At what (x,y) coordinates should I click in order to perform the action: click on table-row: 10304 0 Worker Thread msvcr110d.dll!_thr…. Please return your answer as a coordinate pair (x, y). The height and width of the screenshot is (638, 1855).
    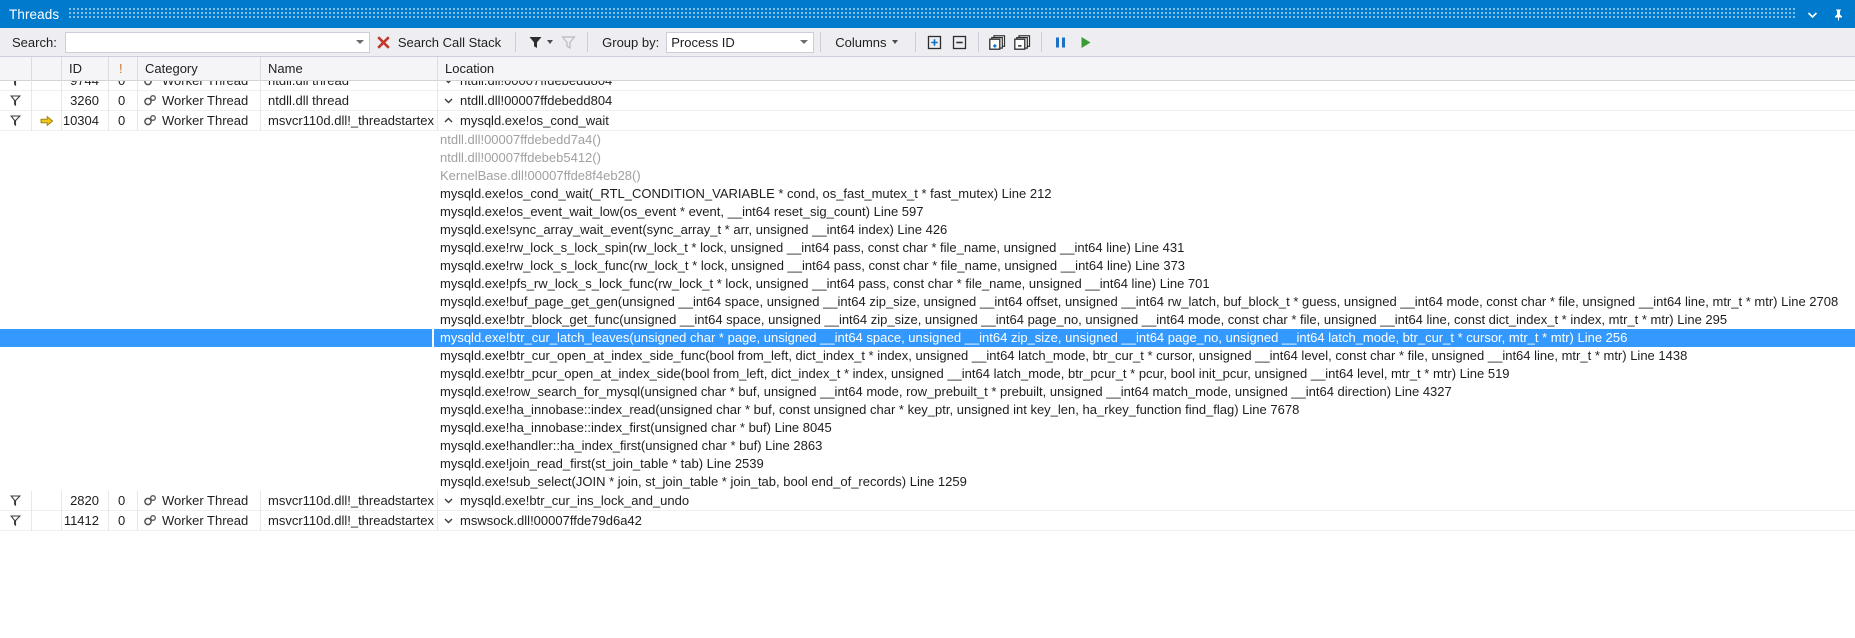
    Looking at the image, I should click on (927, 120).